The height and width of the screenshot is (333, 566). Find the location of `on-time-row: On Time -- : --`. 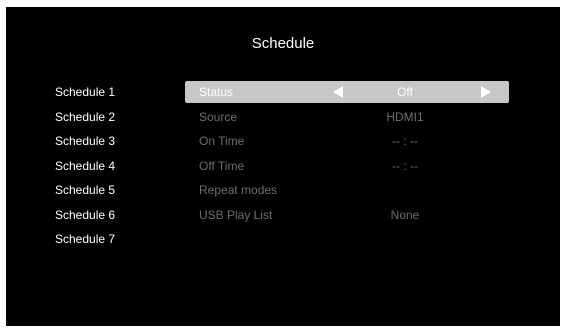

on-time-row: On Time -- : -- is located at coordinates (347, 142).